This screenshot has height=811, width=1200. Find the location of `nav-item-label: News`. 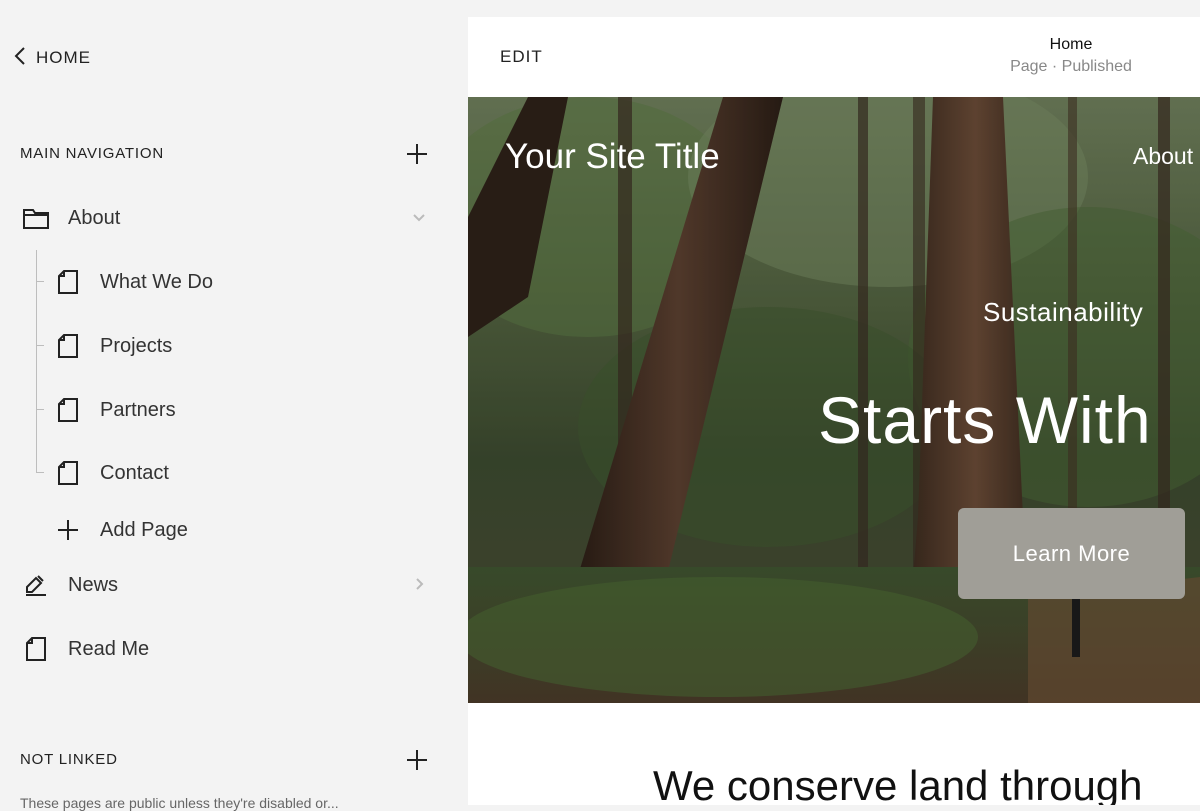

nav-item-label: News is located at coordinates (93, 584).